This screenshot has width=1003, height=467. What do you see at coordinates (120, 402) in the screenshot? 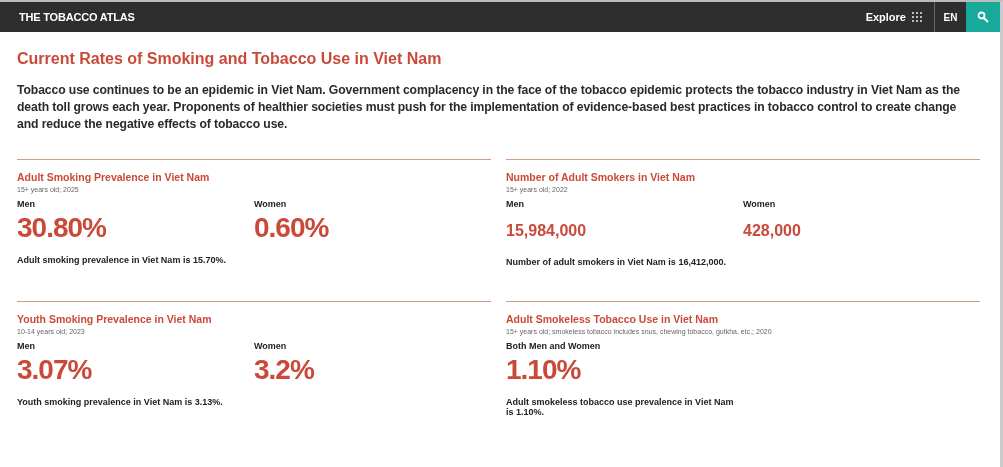
I see `card-note: Youth smoking prevalence in Viet Nam is 3.13%.` at bounding box center [120, 402].